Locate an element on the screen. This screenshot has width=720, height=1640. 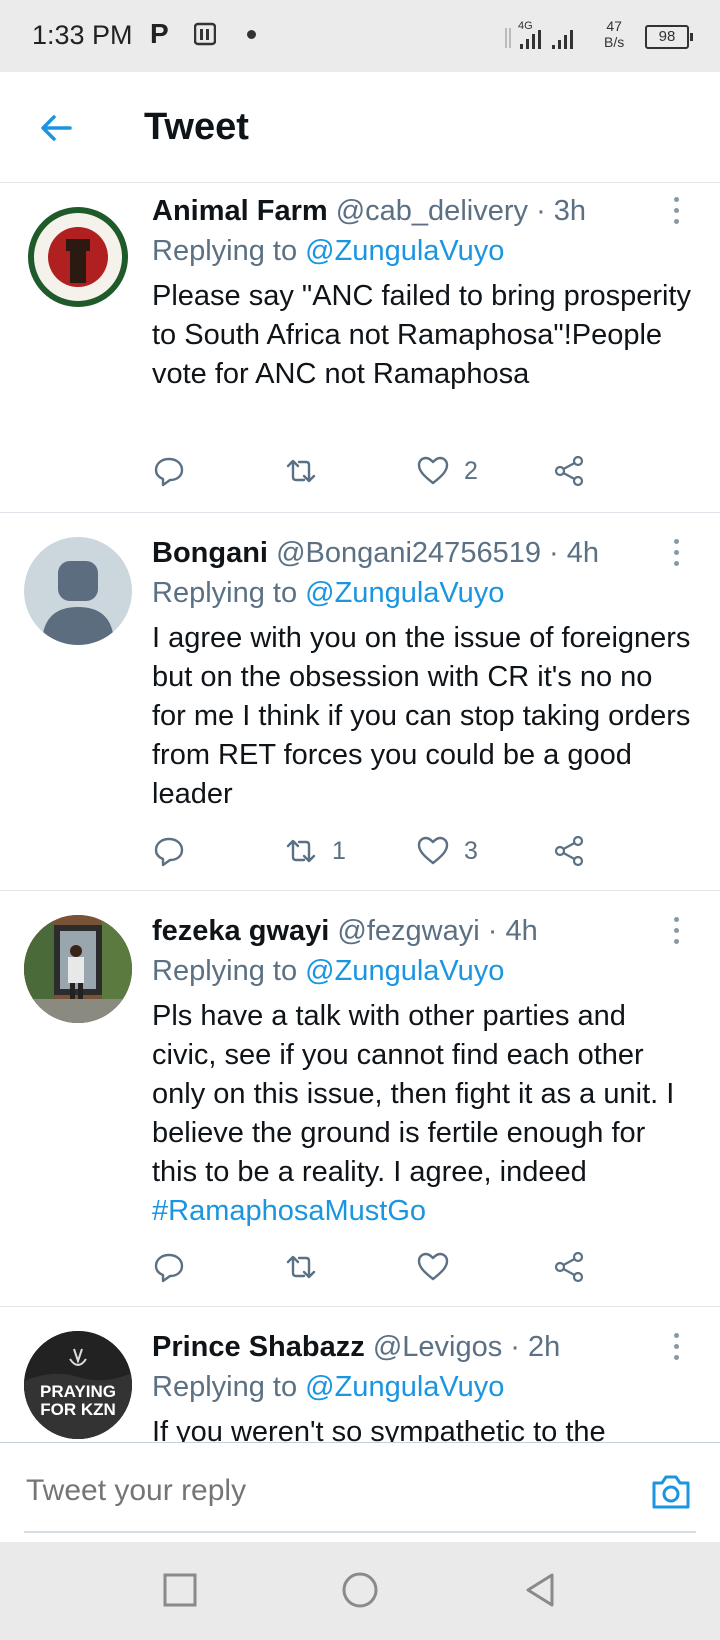
handle: @Levigos is located at coordinates (437, 1347).